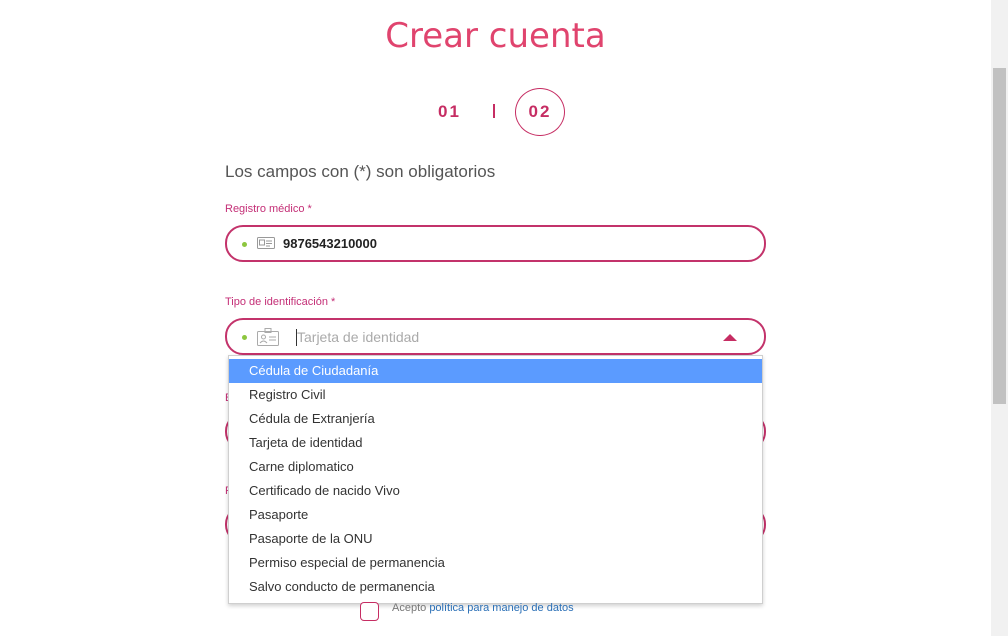  I want to click on page-title: Crear cuenta, so click(495, 36).